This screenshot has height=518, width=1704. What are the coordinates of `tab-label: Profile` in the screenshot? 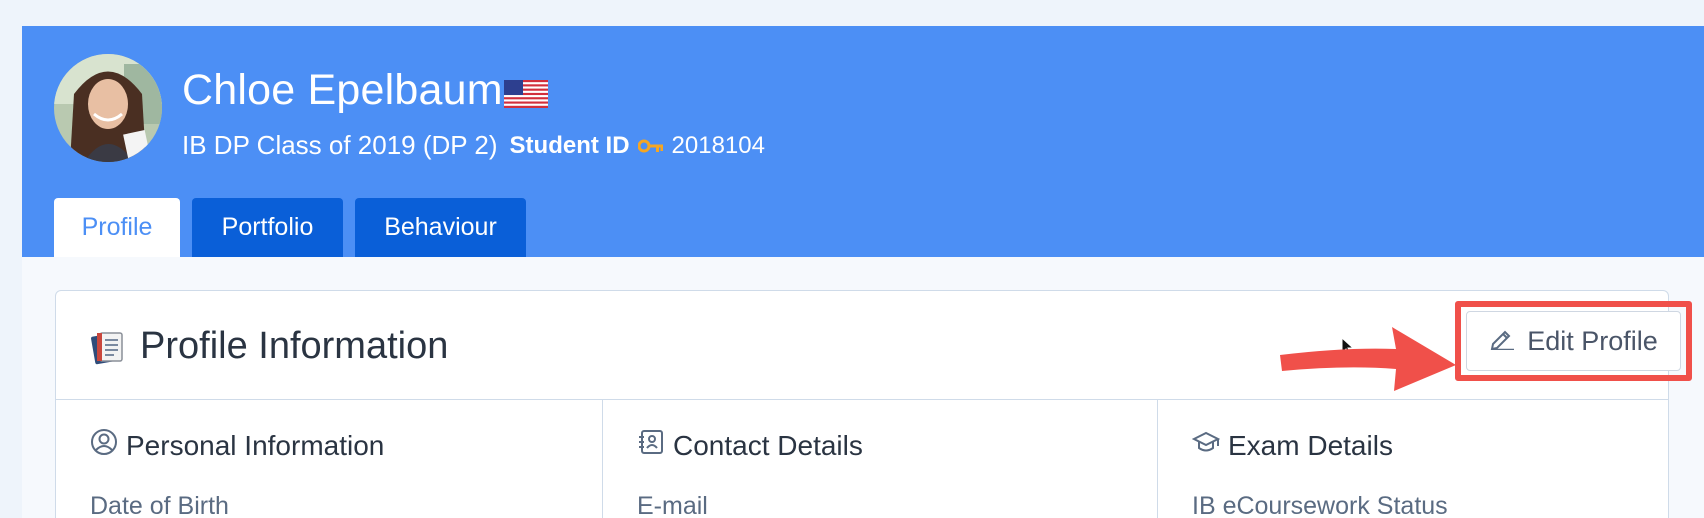 It's located at (117, 227).